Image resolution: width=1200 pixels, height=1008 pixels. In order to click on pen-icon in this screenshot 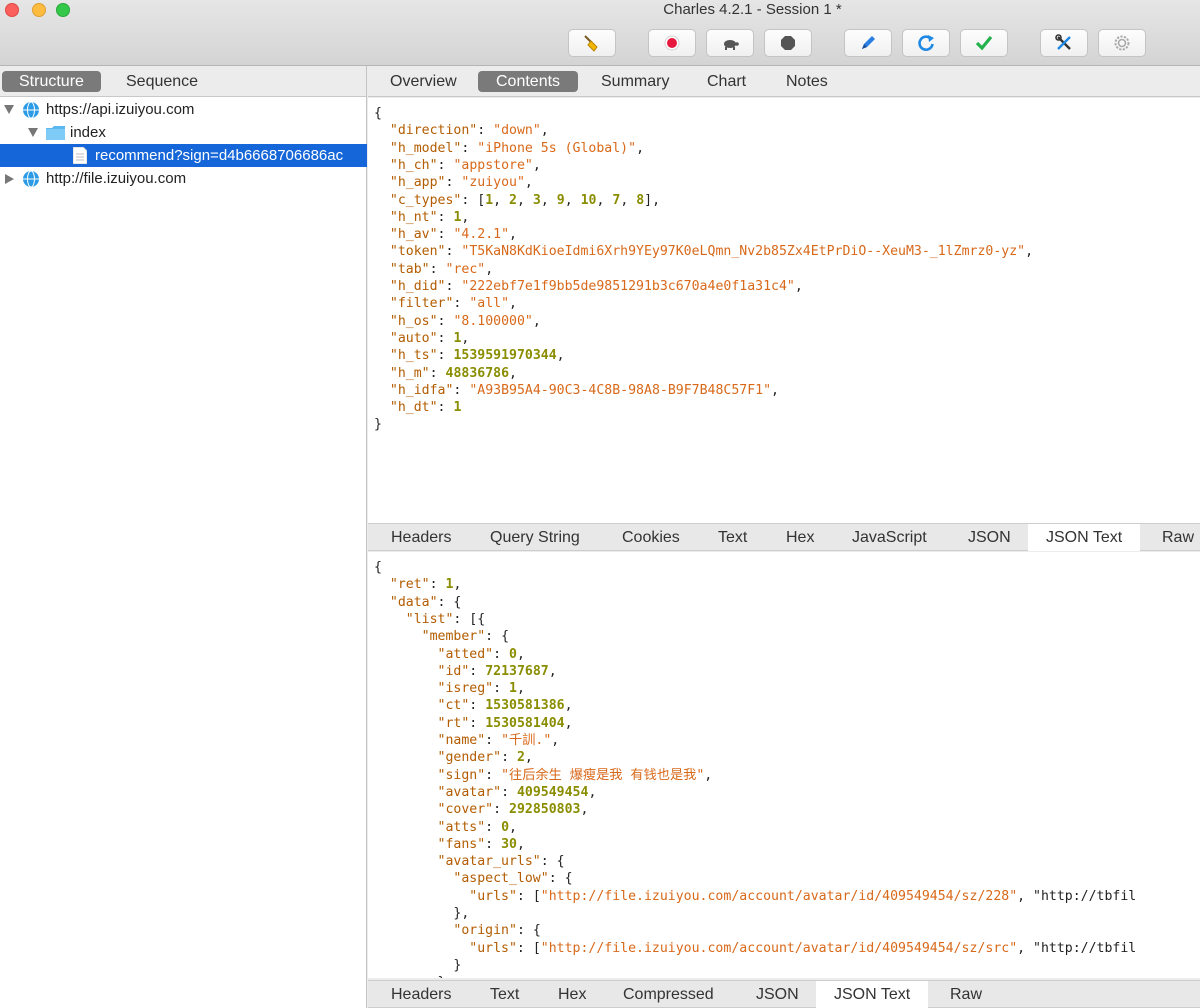, I will do `click(868, 42)`.